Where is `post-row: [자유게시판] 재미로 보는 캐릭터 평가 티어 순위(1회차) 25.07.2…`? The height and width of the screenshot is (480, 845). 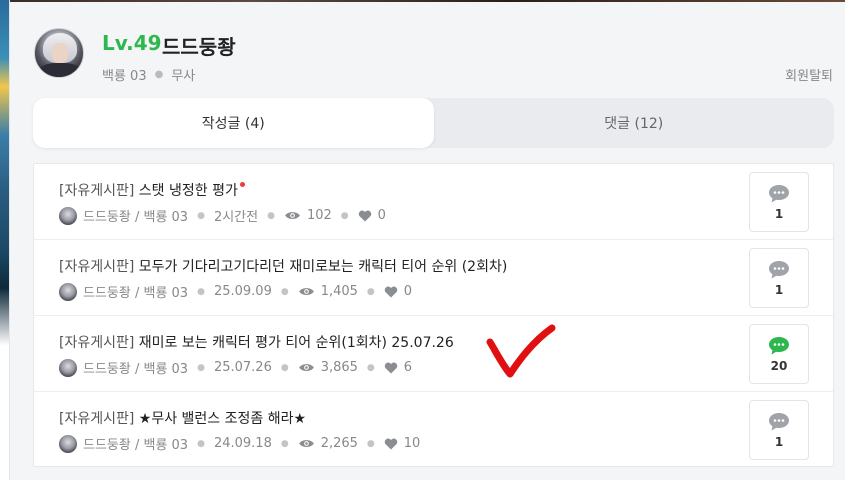 post-row: [자유게시판] 재미로 보는 캐릭터 평가 티어 순위(1회차) 25.07.2… is located at coordinates (433, 354).